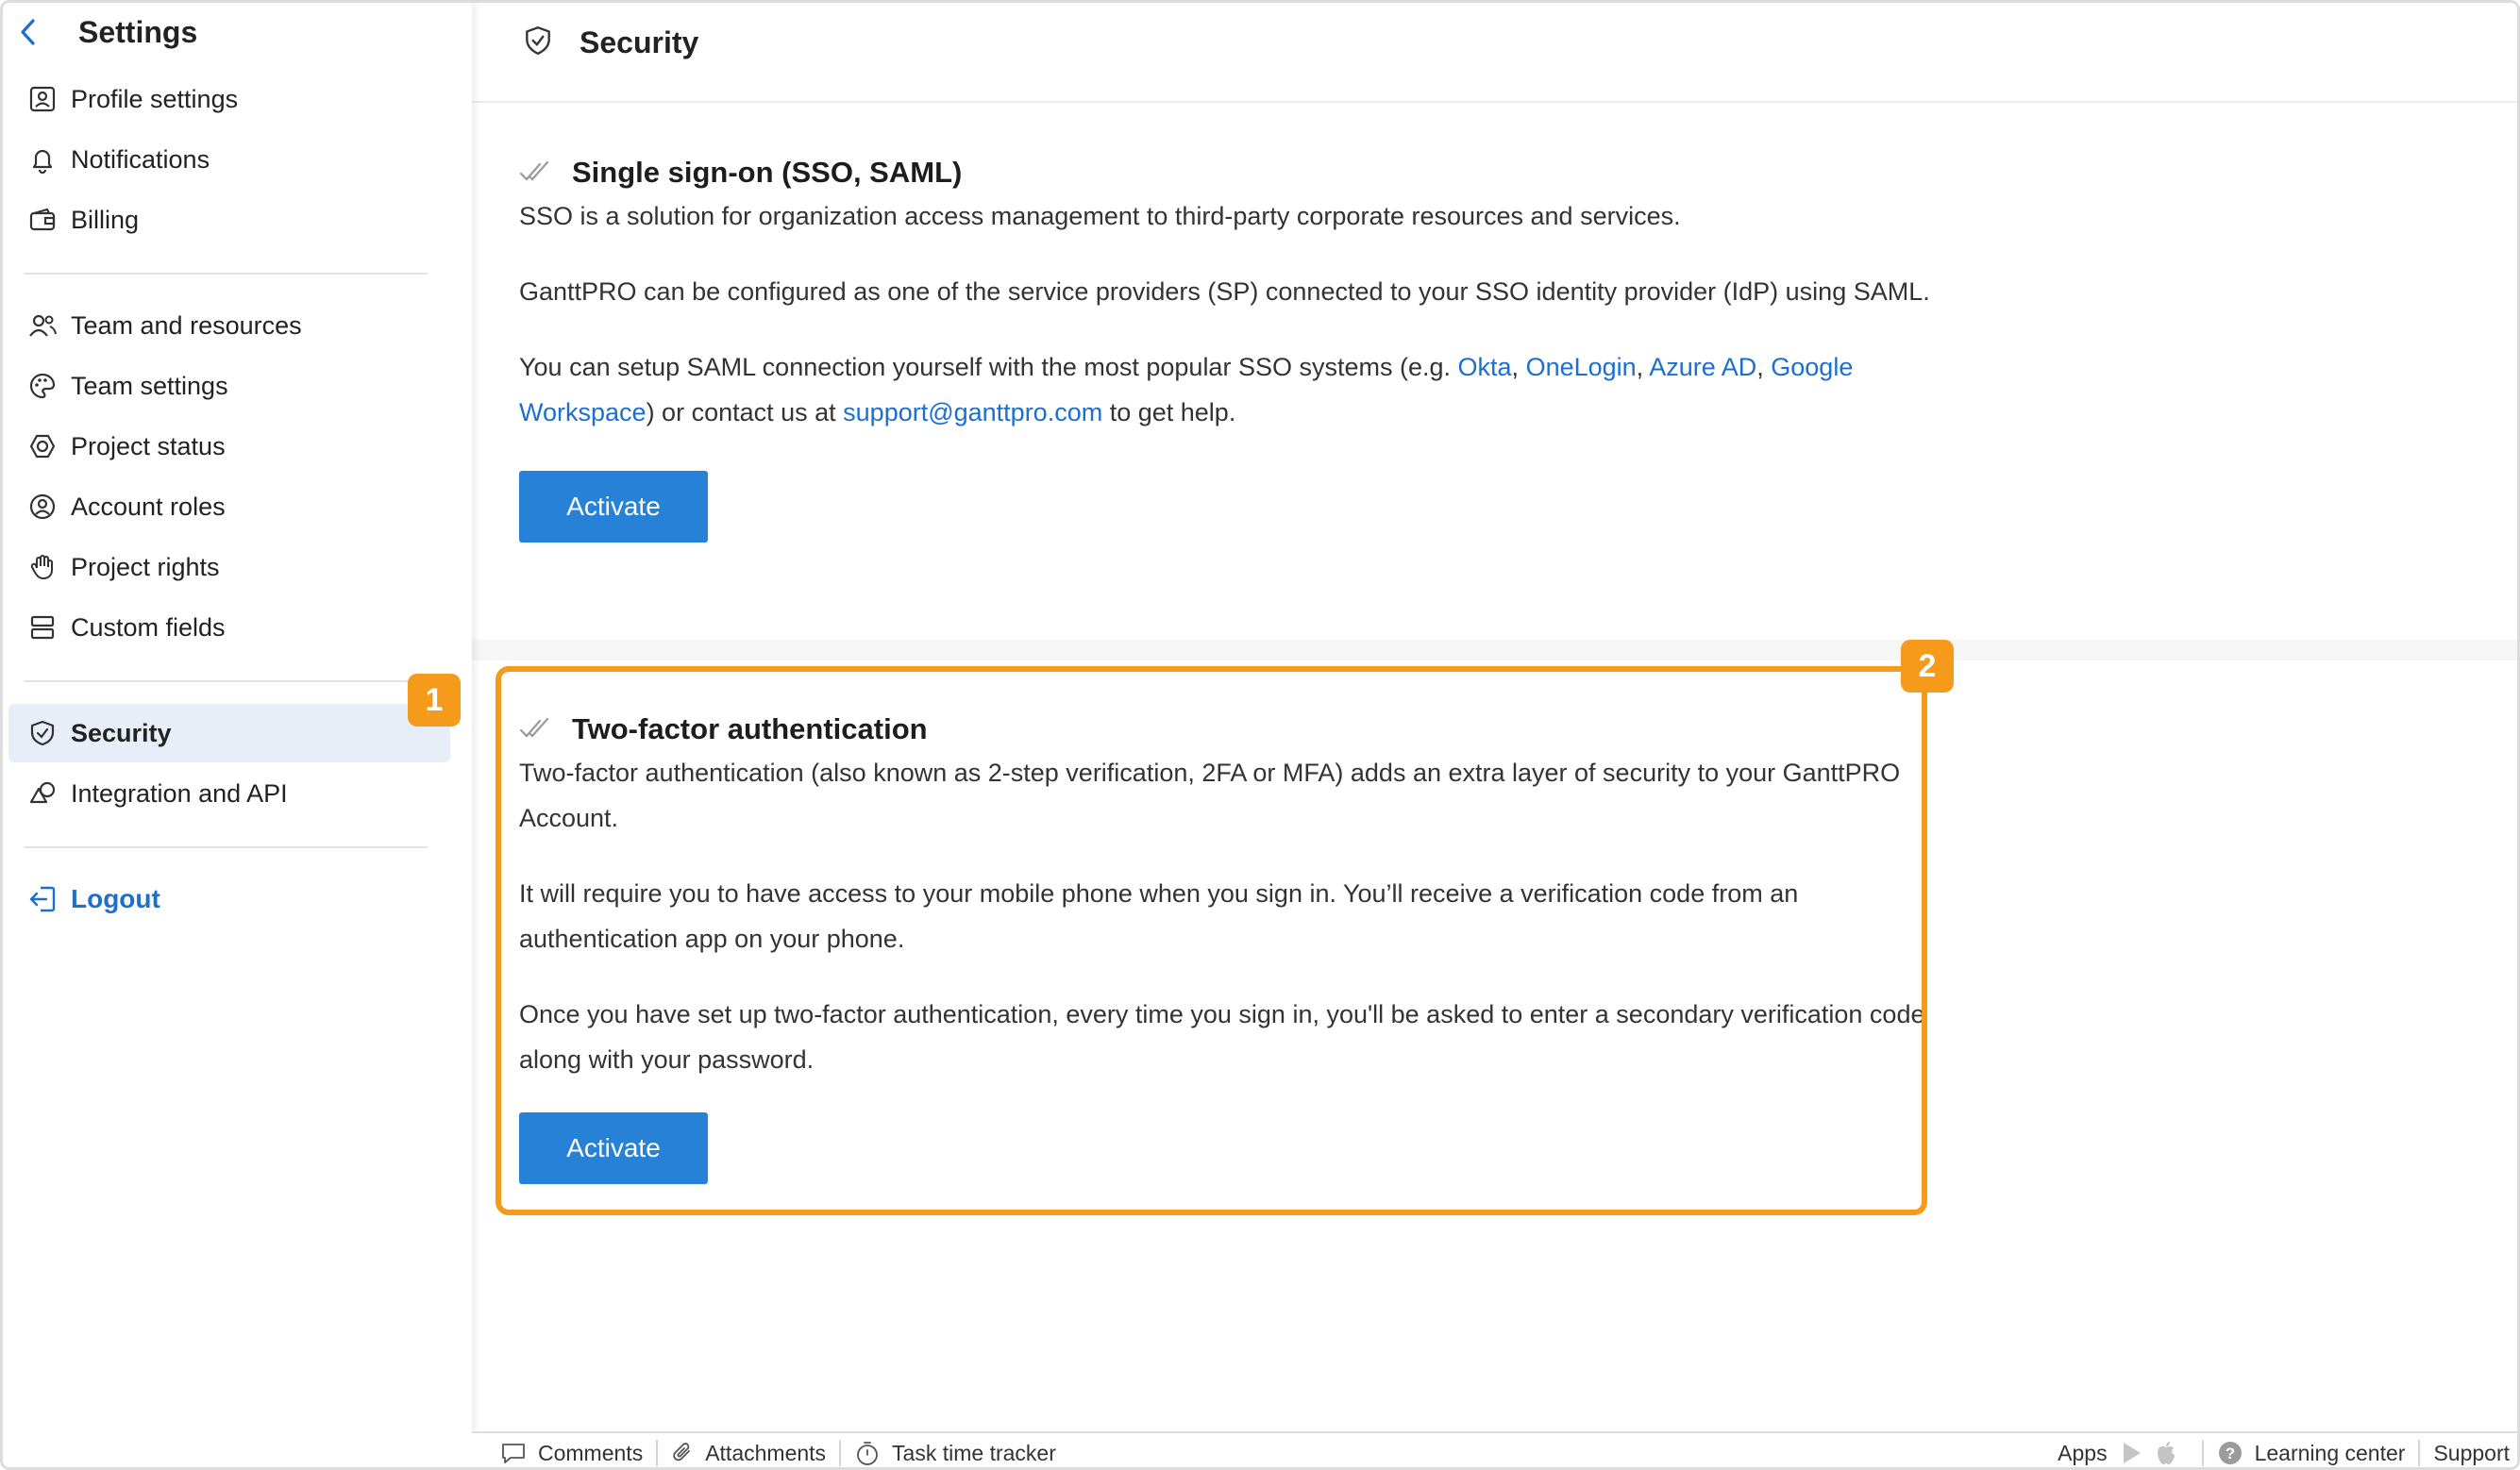  What do you see at coordinates (1494, 650) in the screenshot?
I see `section-divider` at bounding box center [1494, 650].